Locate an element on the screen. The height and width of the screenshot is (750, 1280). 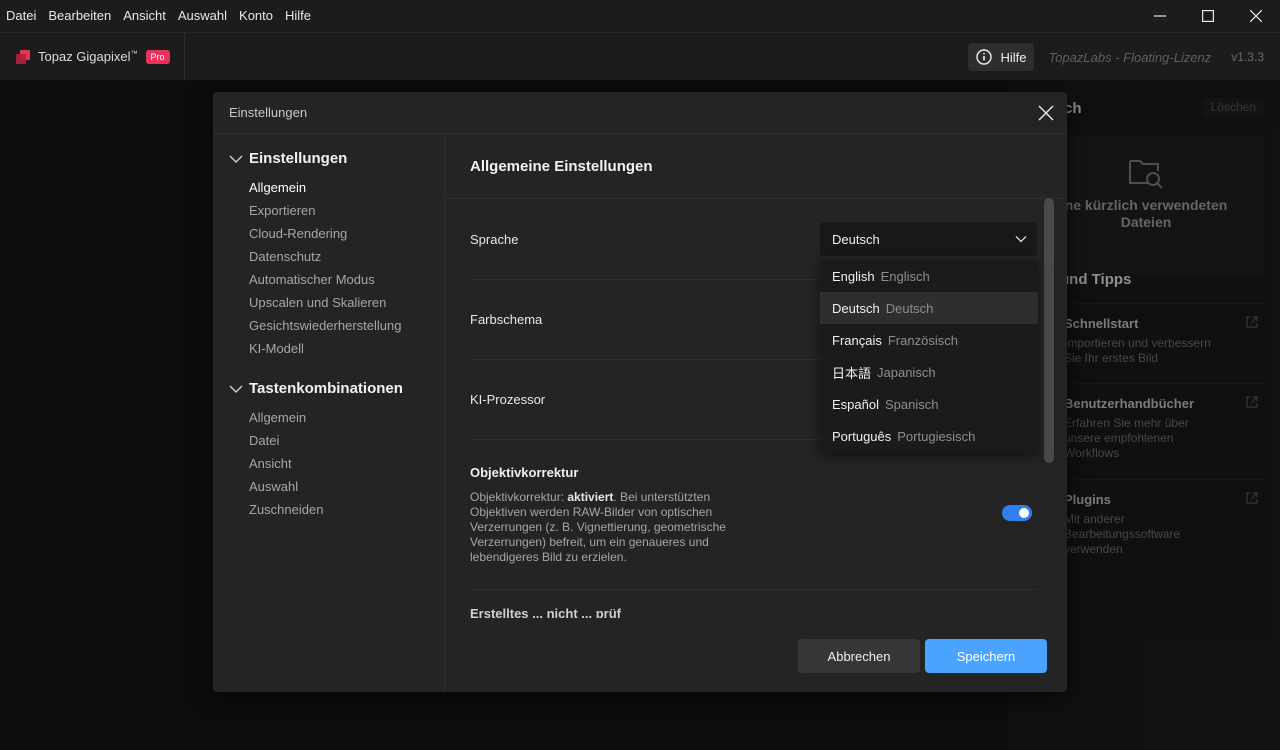
minimize-button is located at coordinates (1160, 16).